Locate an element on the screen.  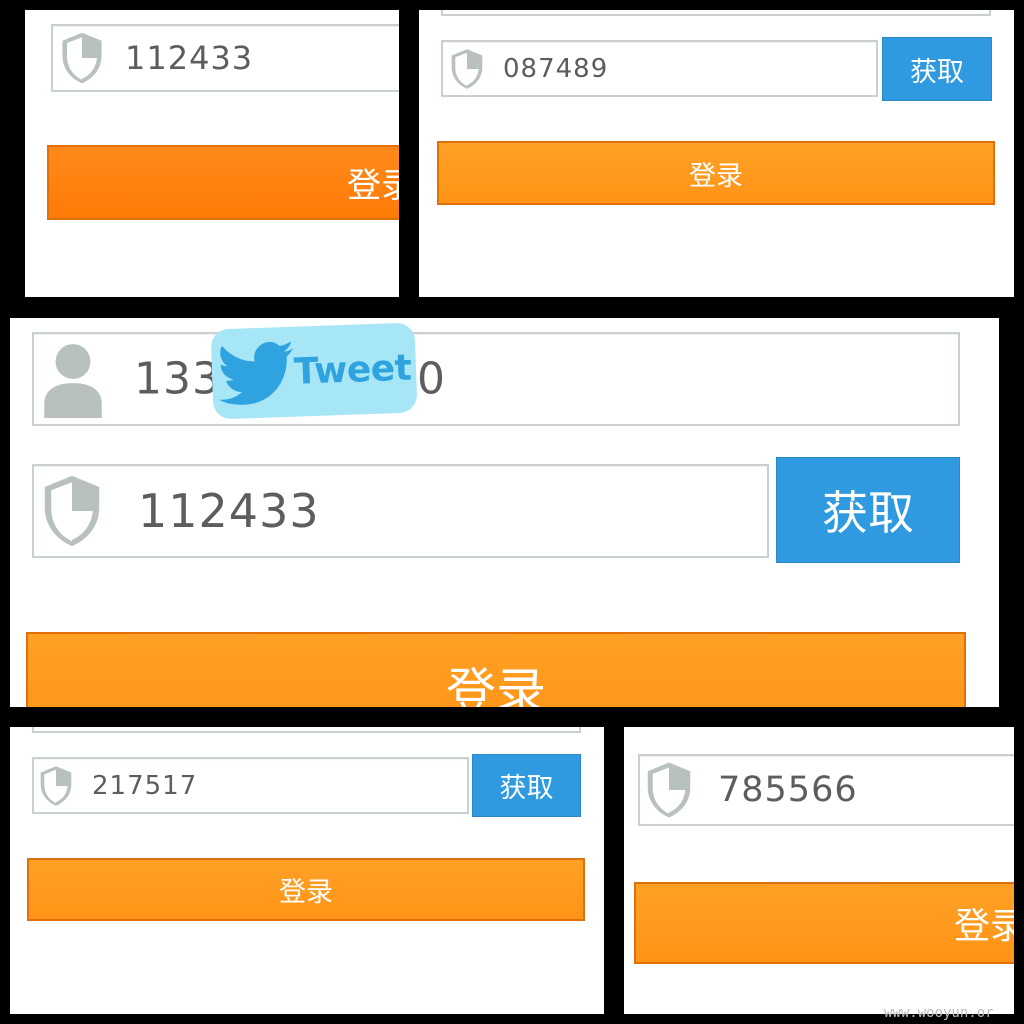
twitter-bird-icon is located at coordinates (257, 373).